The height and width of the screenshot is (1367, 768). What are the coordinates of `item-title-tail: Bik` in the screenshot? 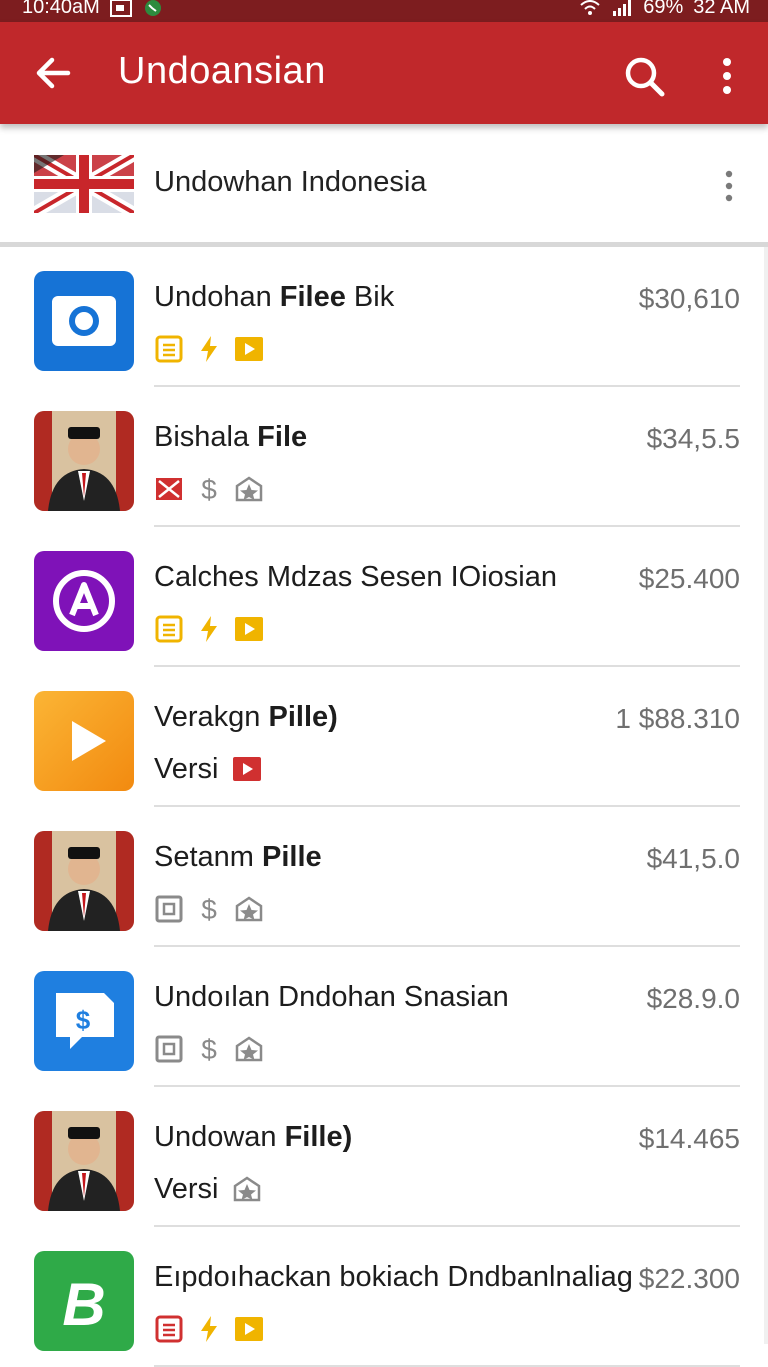 It's located at (370, 297).